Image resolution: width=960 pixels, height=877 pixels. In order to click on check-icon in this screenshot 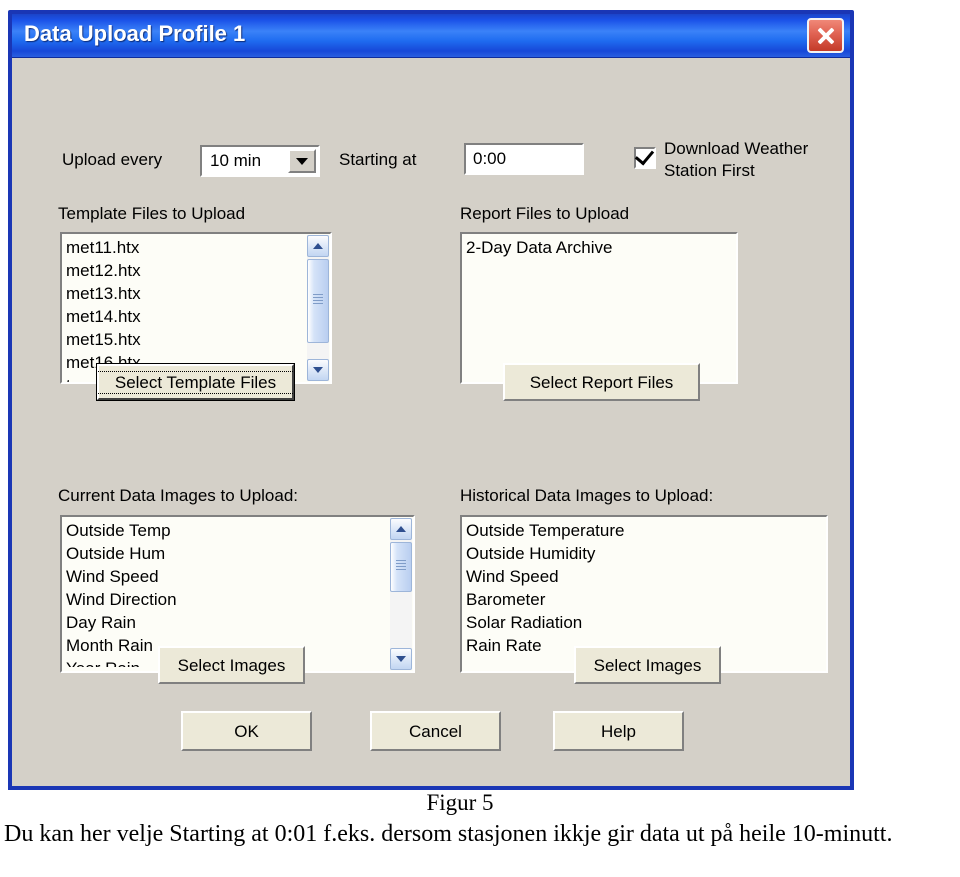, I will do `click(644, 155)`.